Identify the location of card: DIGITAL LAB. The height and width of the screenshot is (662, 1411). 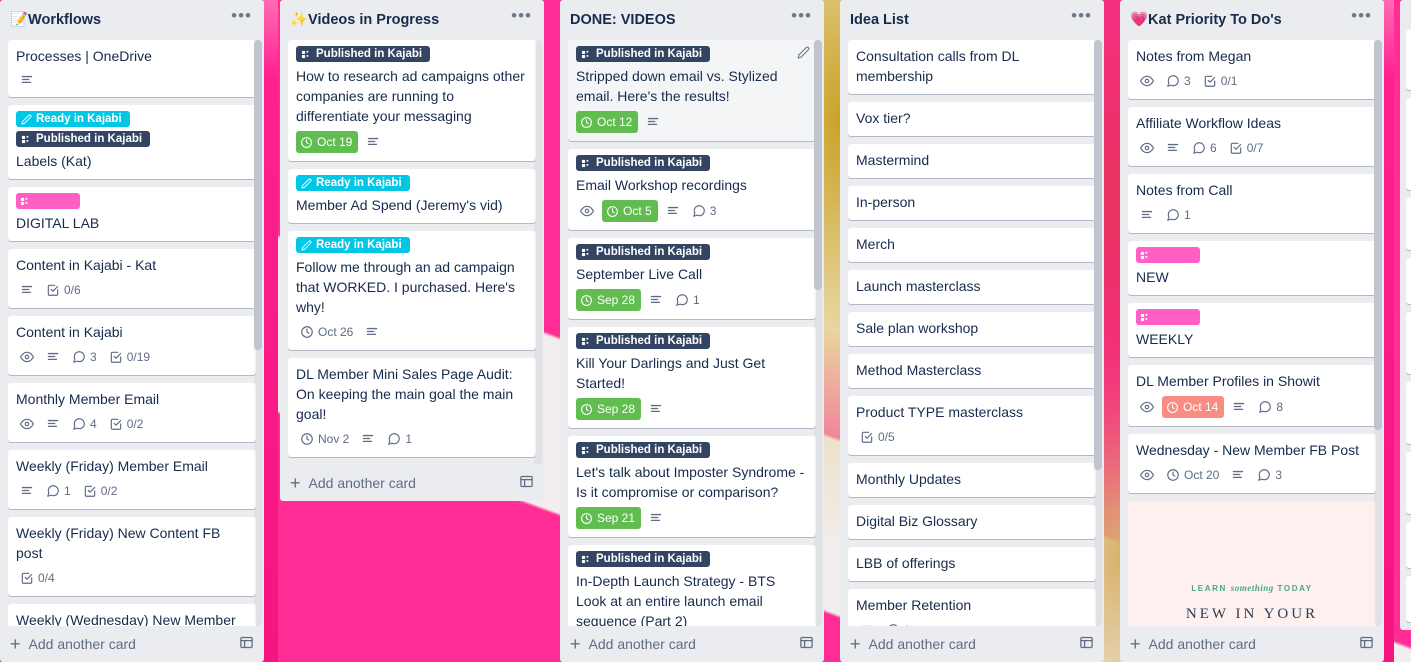
(132, 214).